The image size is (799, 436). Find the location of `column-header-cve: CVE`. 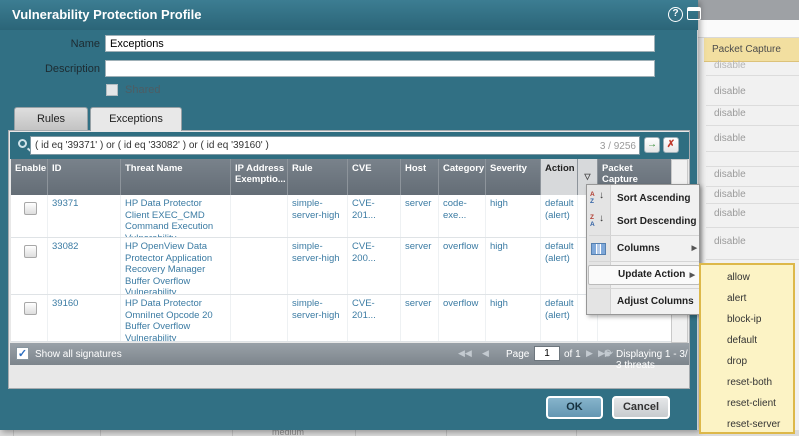

column-header-cve: CVE is located at coordinates (374, 177).